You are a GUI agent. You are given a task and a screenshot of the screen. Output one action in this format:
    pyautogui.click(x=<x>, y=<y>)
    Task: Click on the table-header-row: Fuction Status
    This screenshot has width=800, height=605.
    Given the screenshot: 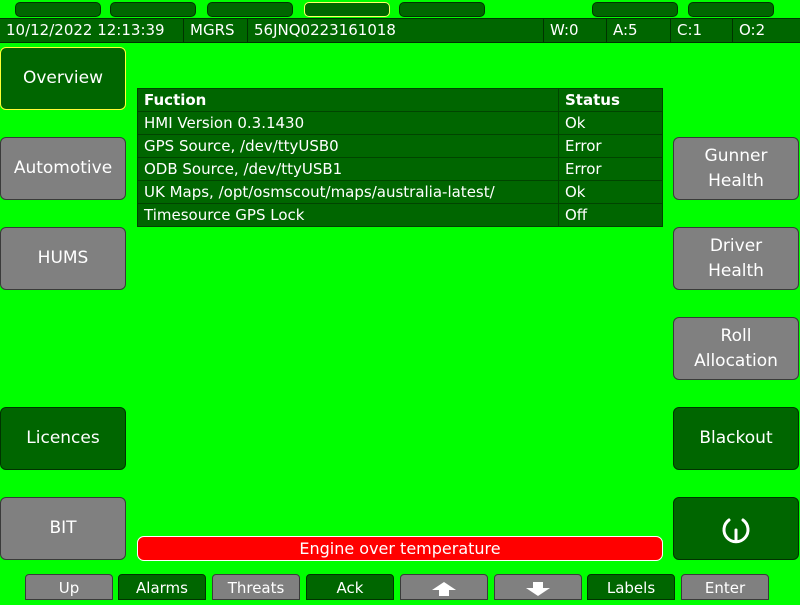 What is the action you would take?
    pyautogui.click(x=400, y=100)
    